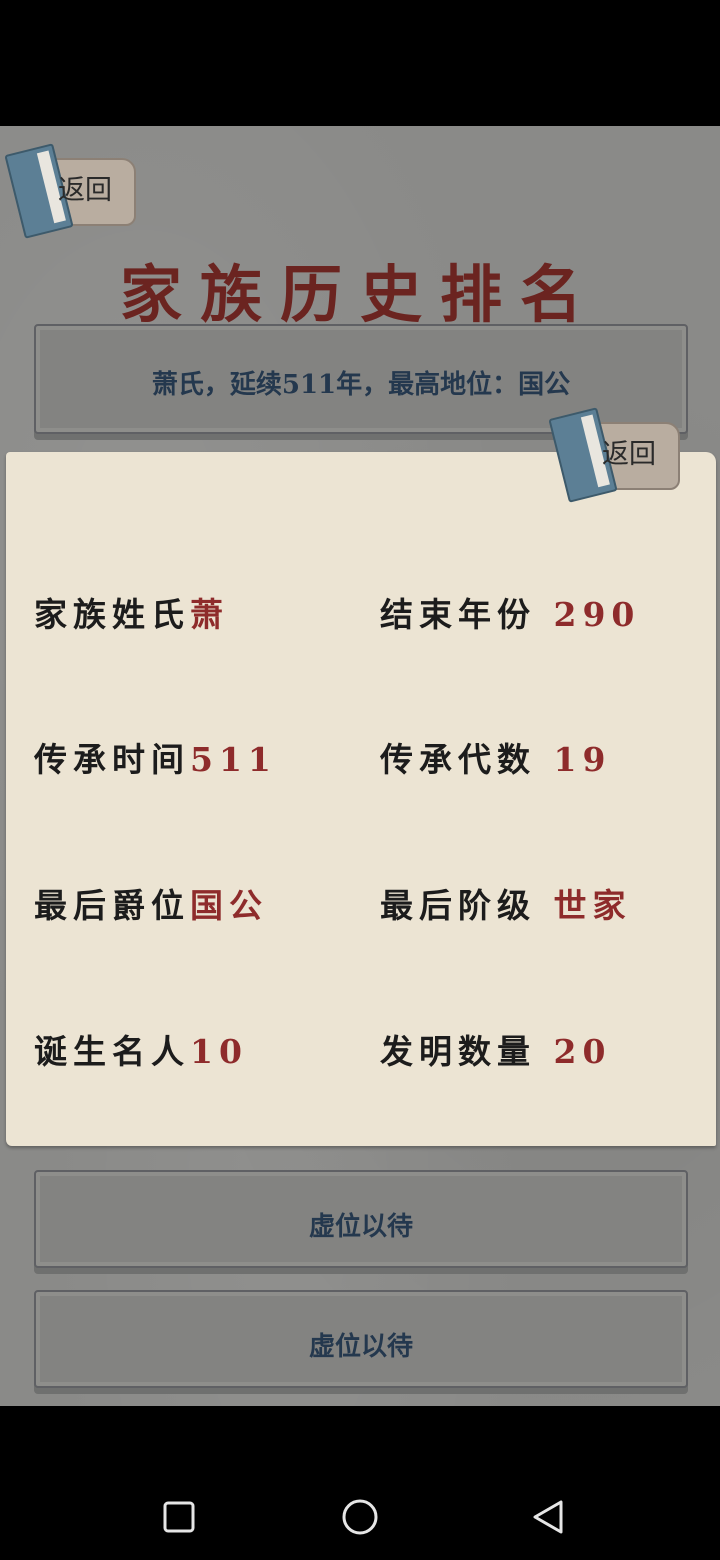 This screenshot has width=720, height=1560. I want to click on stat-surname: 家族姓氏萧, so click(131, 612).